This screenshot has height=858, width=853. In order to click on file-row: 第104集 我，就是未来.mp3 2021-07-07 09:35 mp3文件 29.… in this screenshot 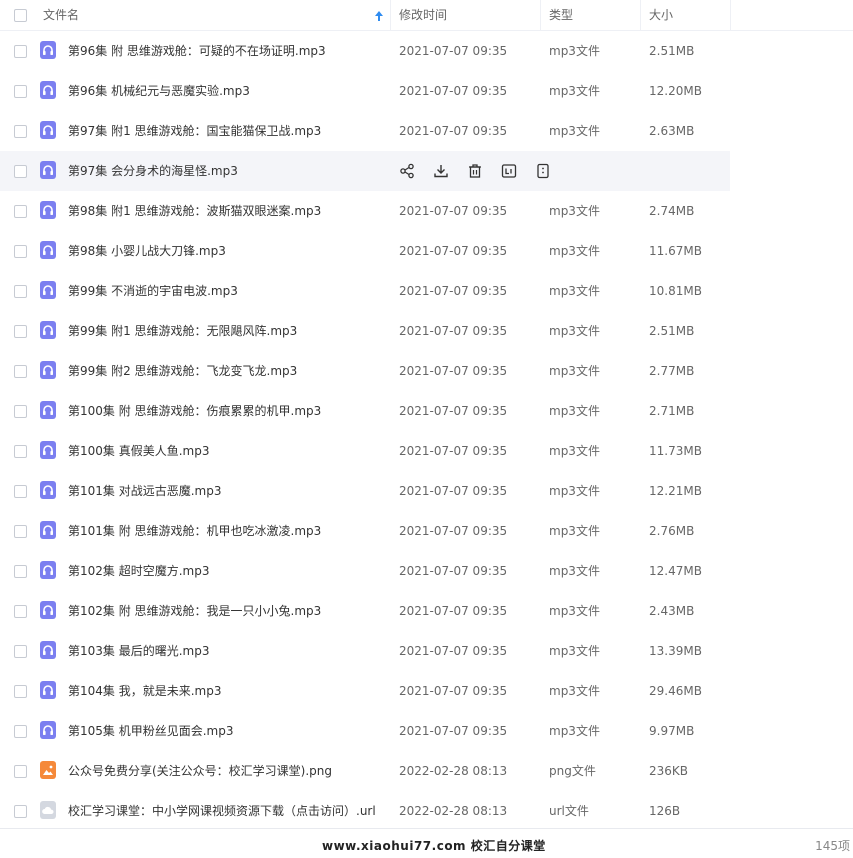, I will do `click(426, 691)`.